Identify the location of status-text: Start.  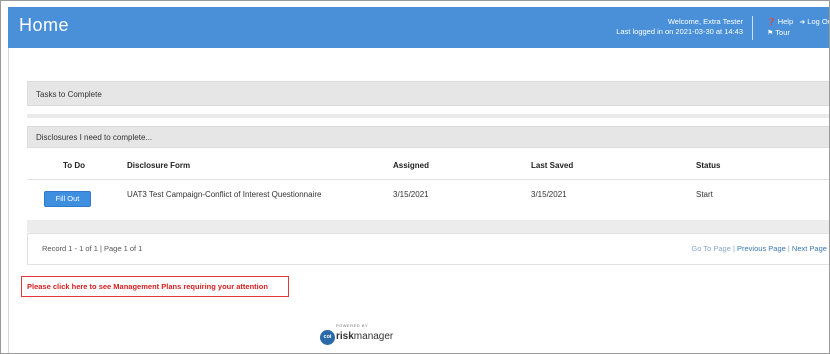
(704, 194).